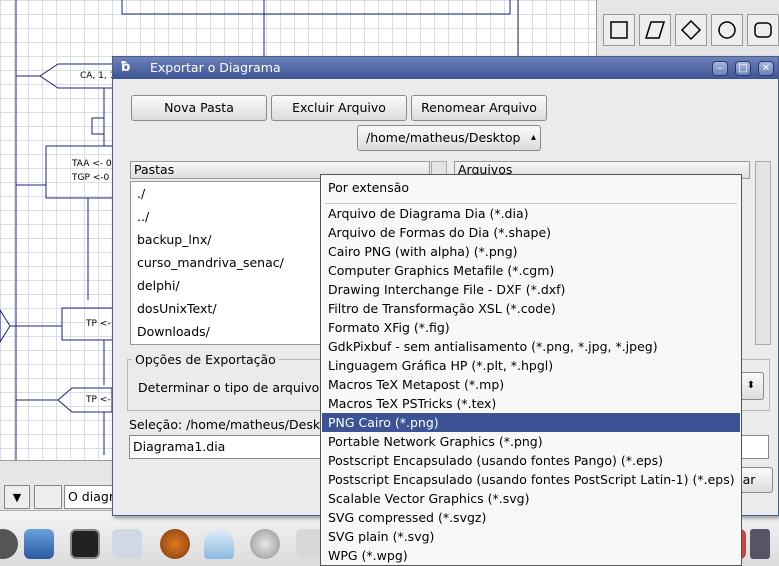 The width and height of the screenshot is (779, 566). I want to click on diagram-text-tp1: TP <-, so click(98, 324).